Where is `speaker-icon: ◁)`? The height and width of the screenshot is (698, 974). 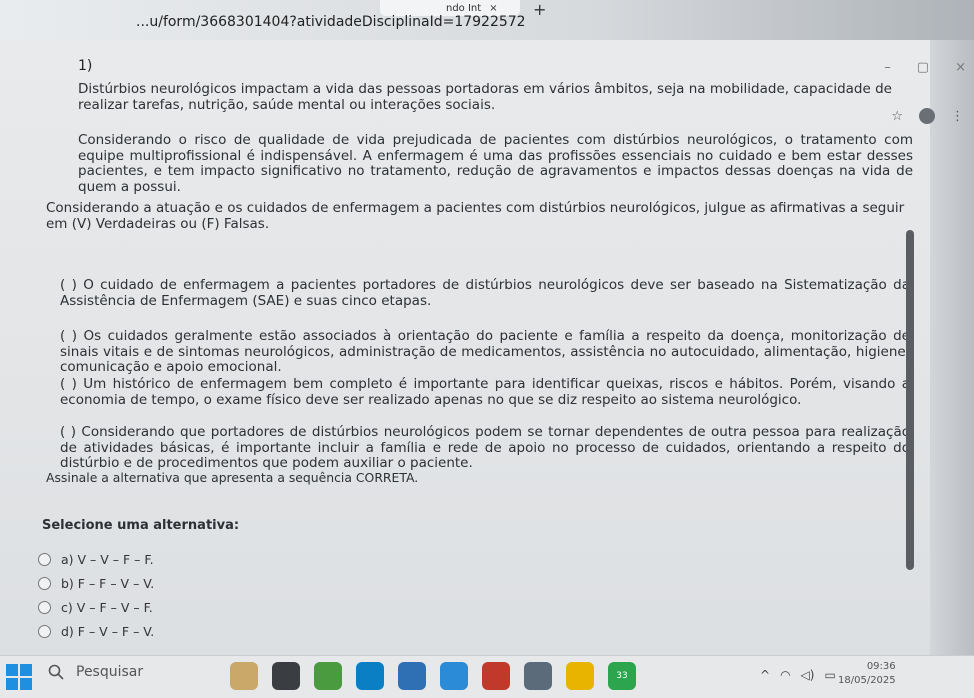
speaker-icon: ◁) is located at coordinates (808, 675).